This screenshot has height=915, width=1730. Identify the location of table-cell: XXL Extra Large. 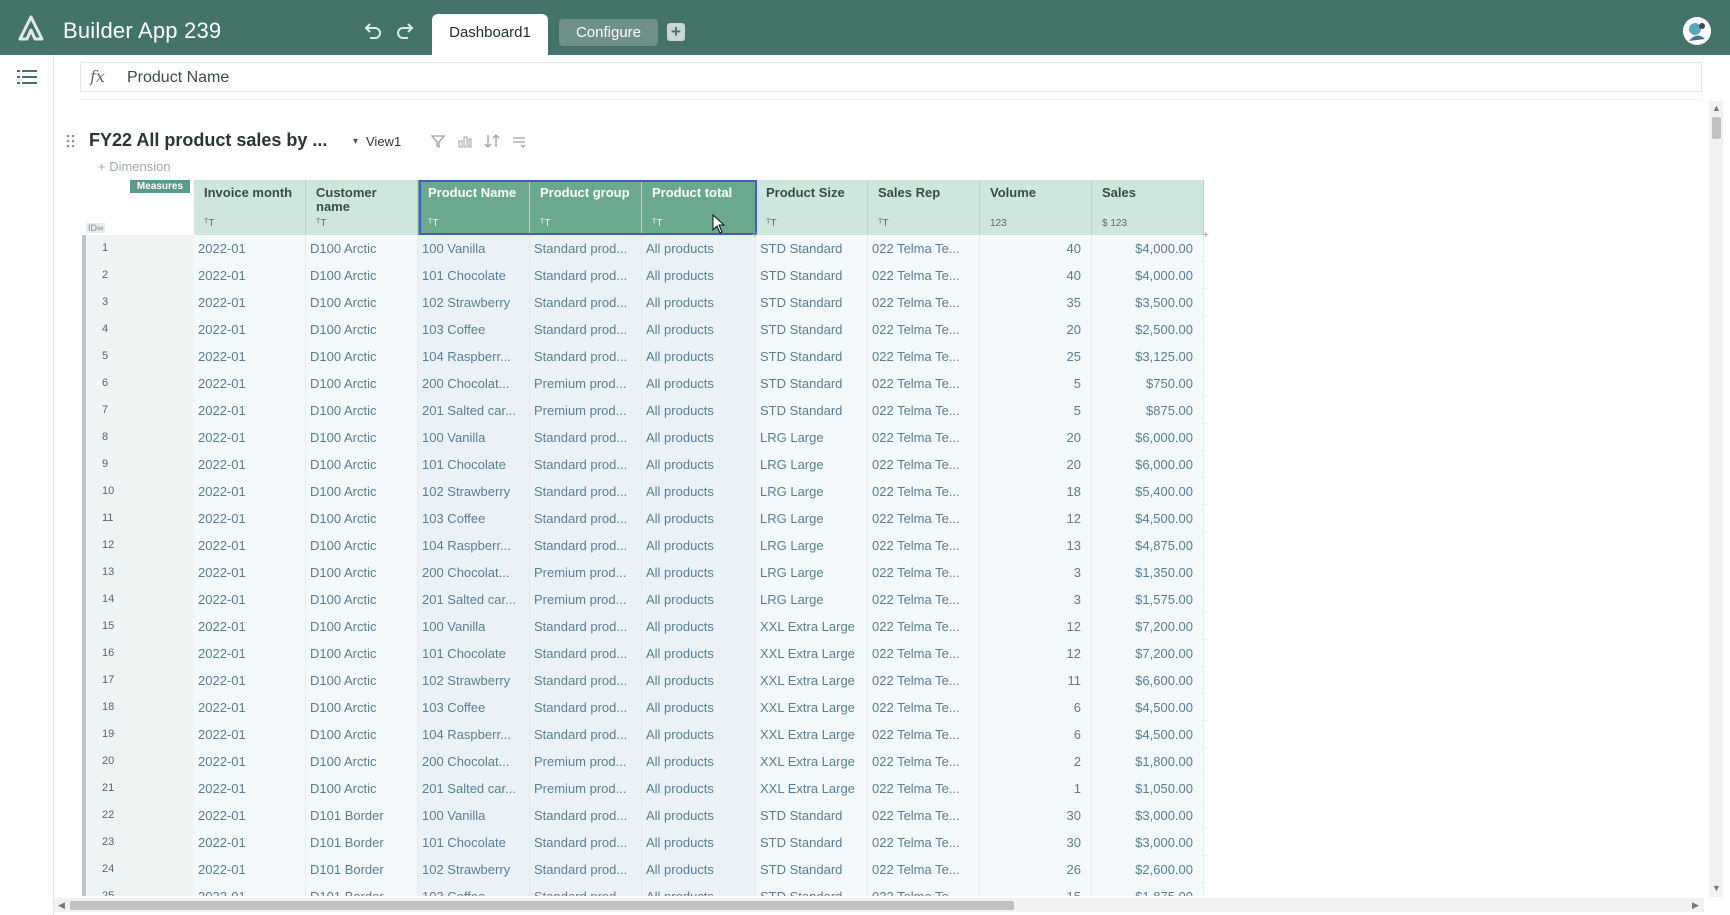
(812, 761).